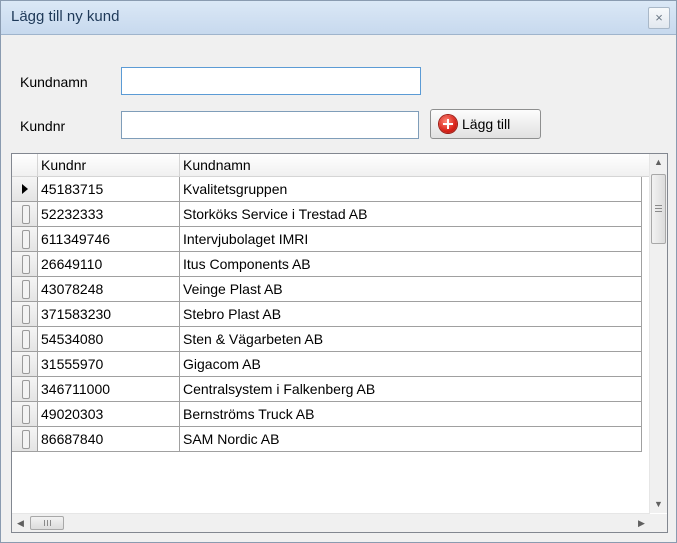 Image resolution: width=677 pixels, height=543 pixels. I want to click on vertical-scrollbar: ▲ ▼, so click(658, 333).